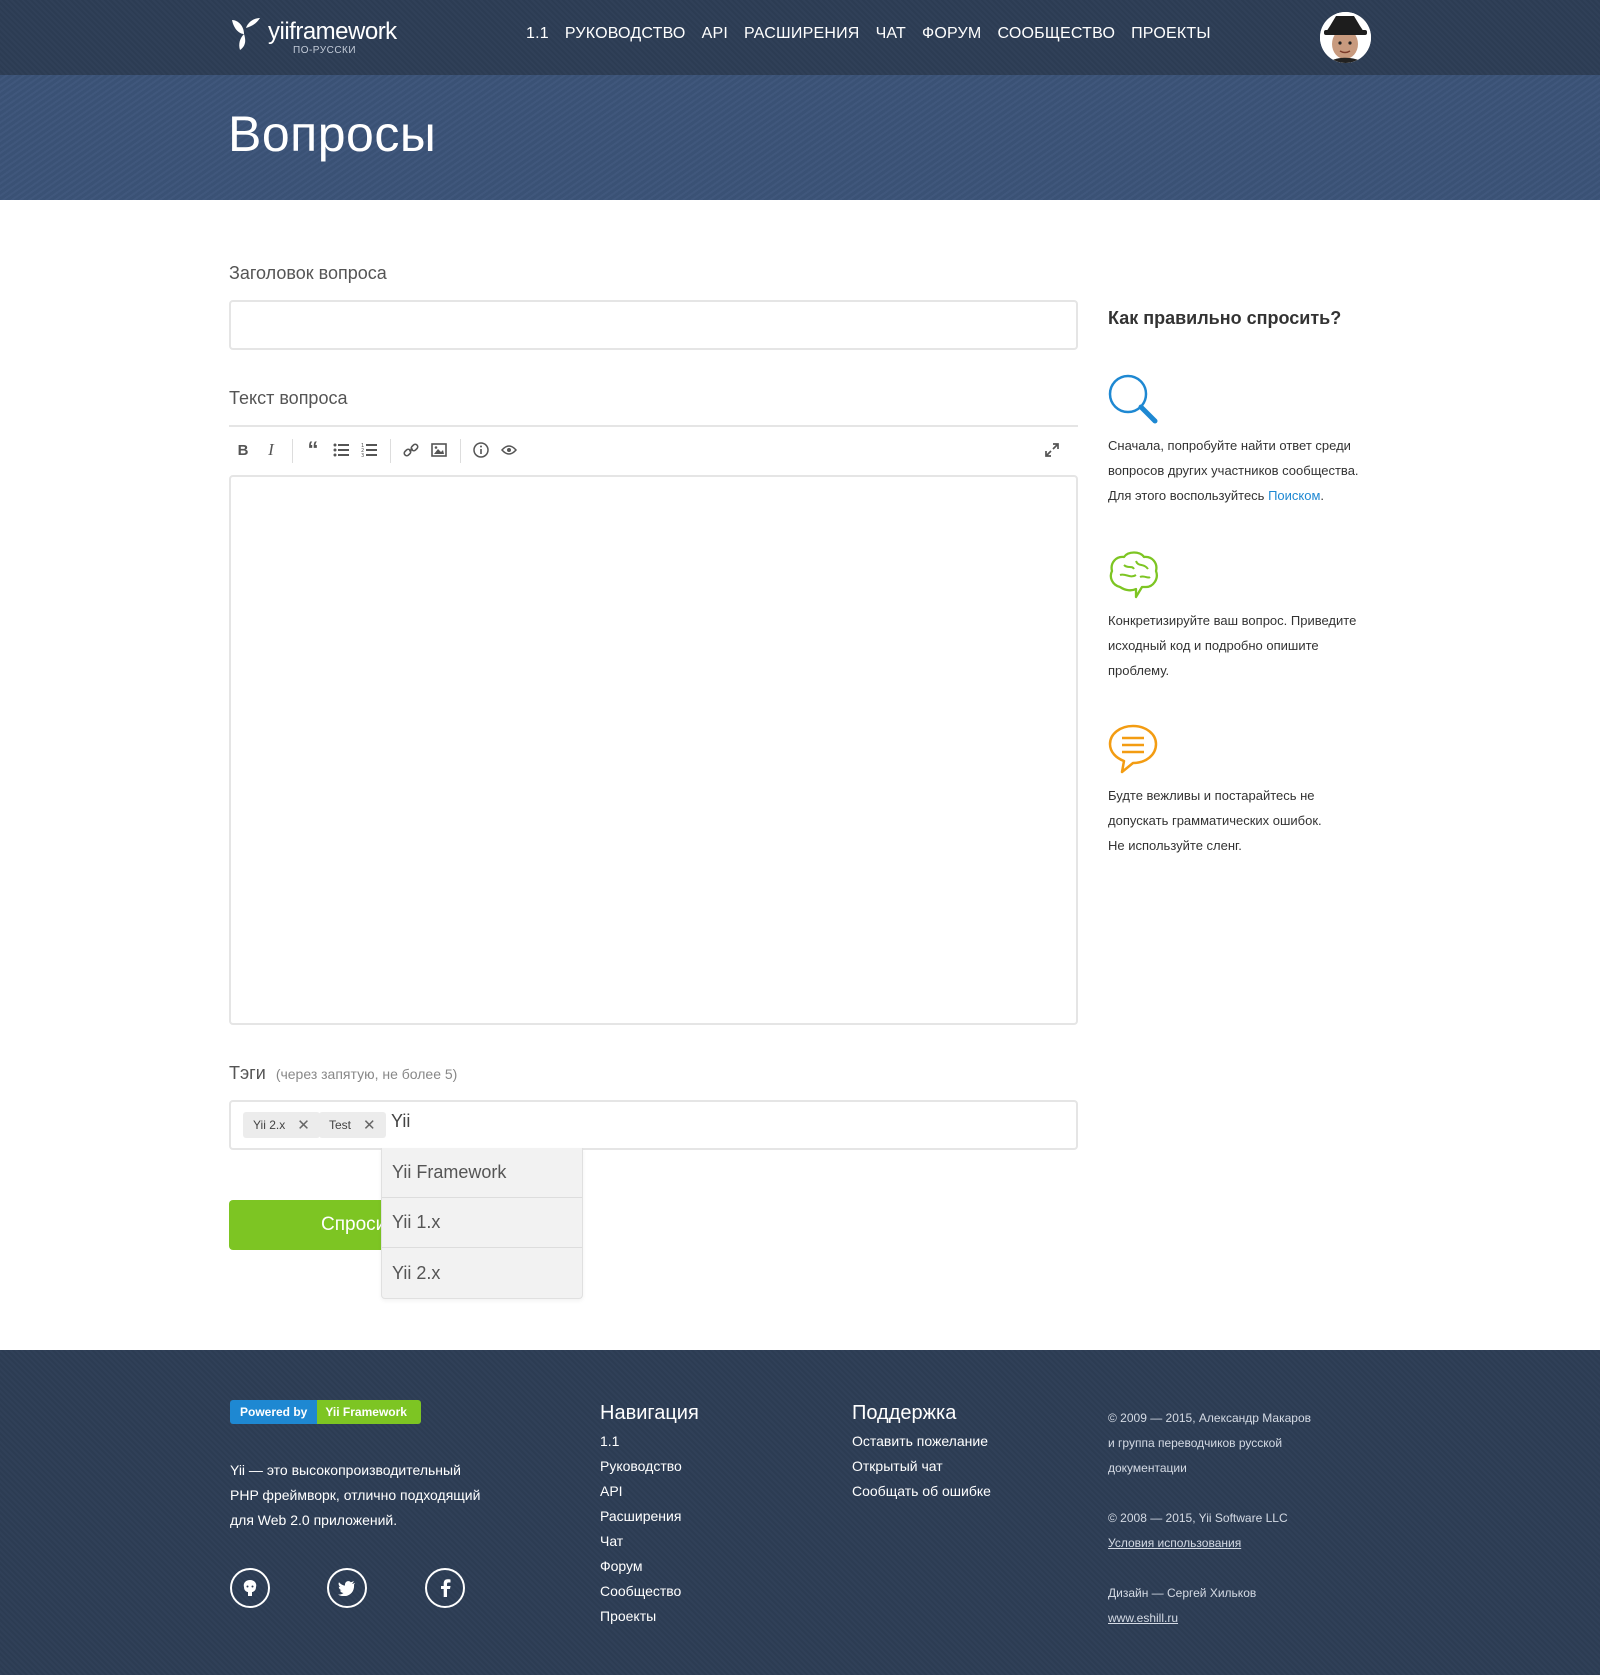 Image resolution: width=1600 pixels, height=1675 pixels. I want to click on tags-hint: (через запятую, не более 5), so click(366, 1074).